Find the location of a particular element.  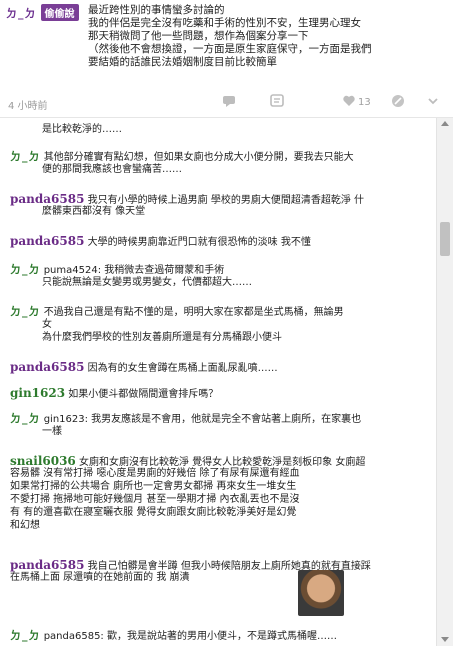

like-count: 13 is located at coordinates (364, 102).